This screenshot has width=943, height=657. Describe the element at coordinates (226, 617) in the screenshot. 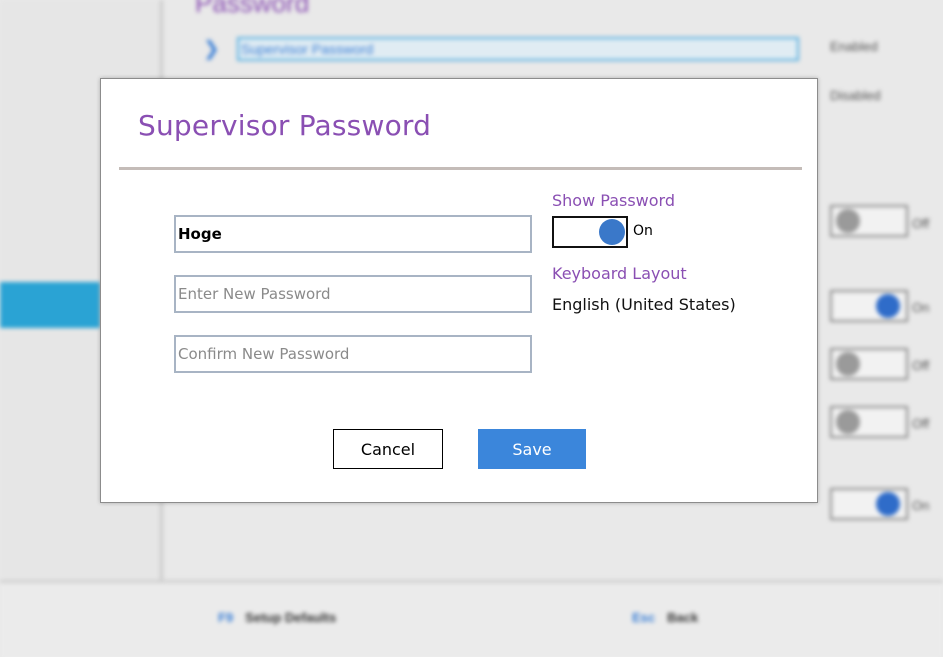

I see `footer-key: F9` at that location.